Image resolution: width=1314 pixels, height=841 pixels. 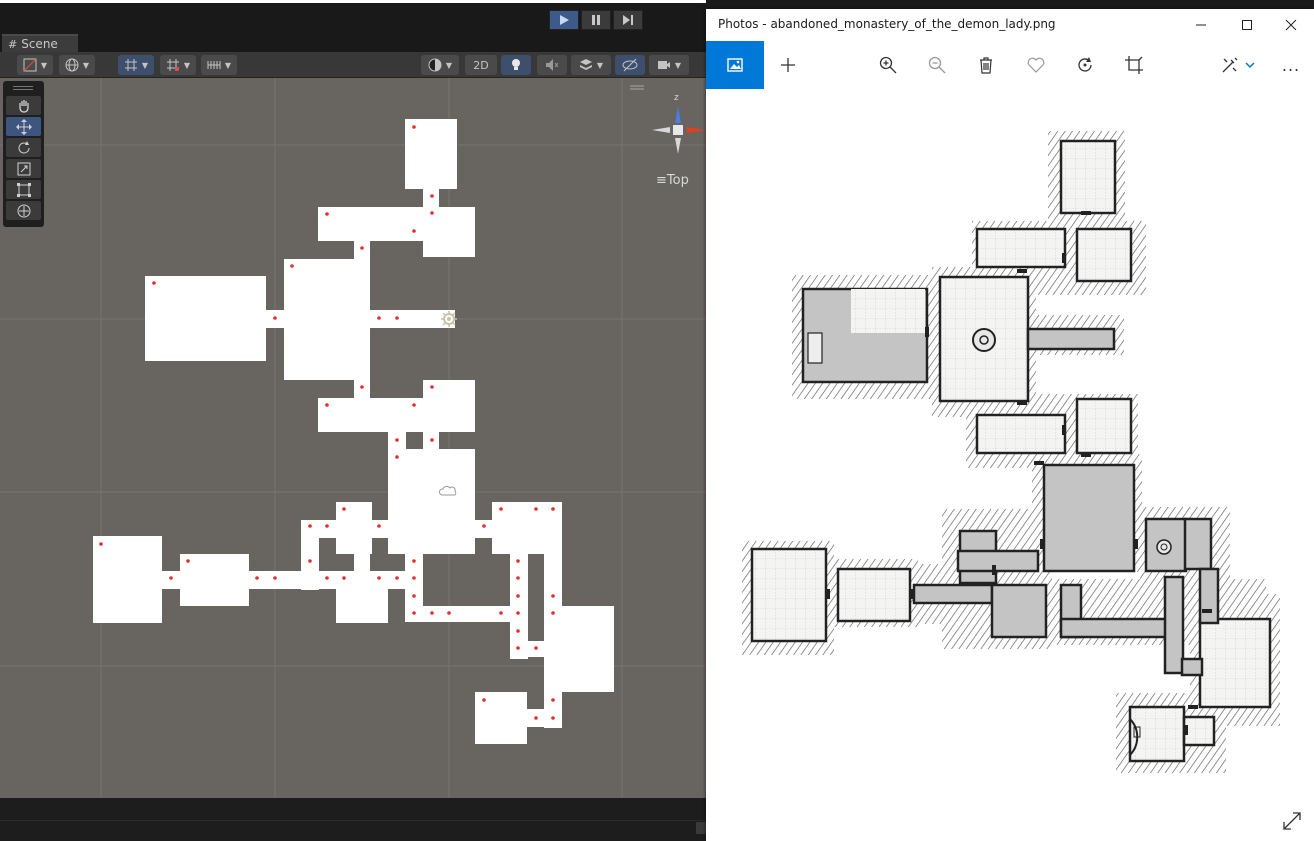 I want to click on shaded-icon, so click(x=30, y=65).